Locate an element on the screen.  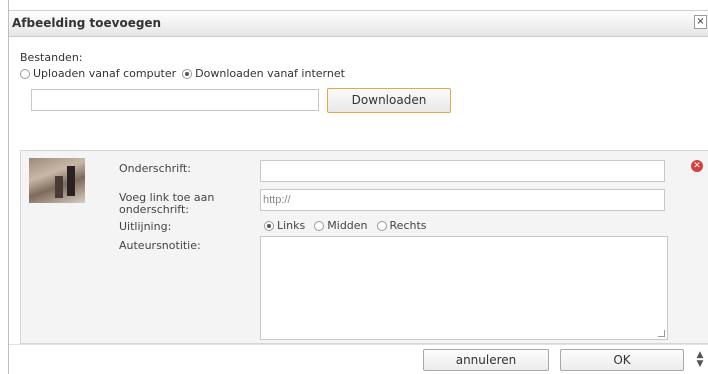
url-input is located at coordinates (175, 100).